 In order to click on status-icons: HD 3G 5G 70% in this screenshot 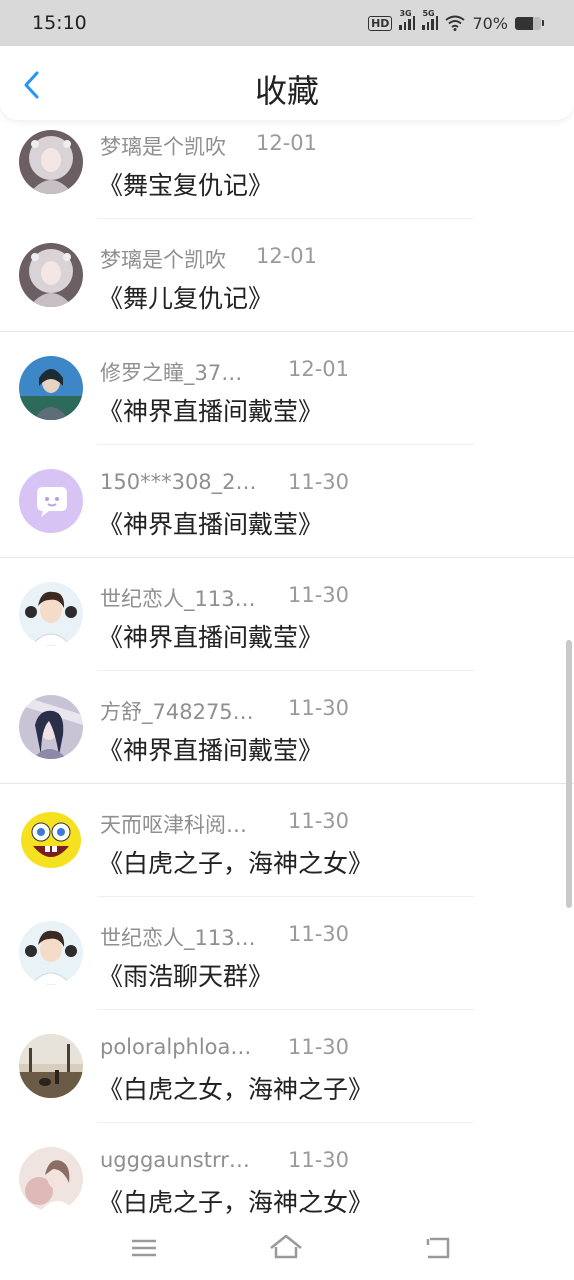, I will do `click(456, 21)`.